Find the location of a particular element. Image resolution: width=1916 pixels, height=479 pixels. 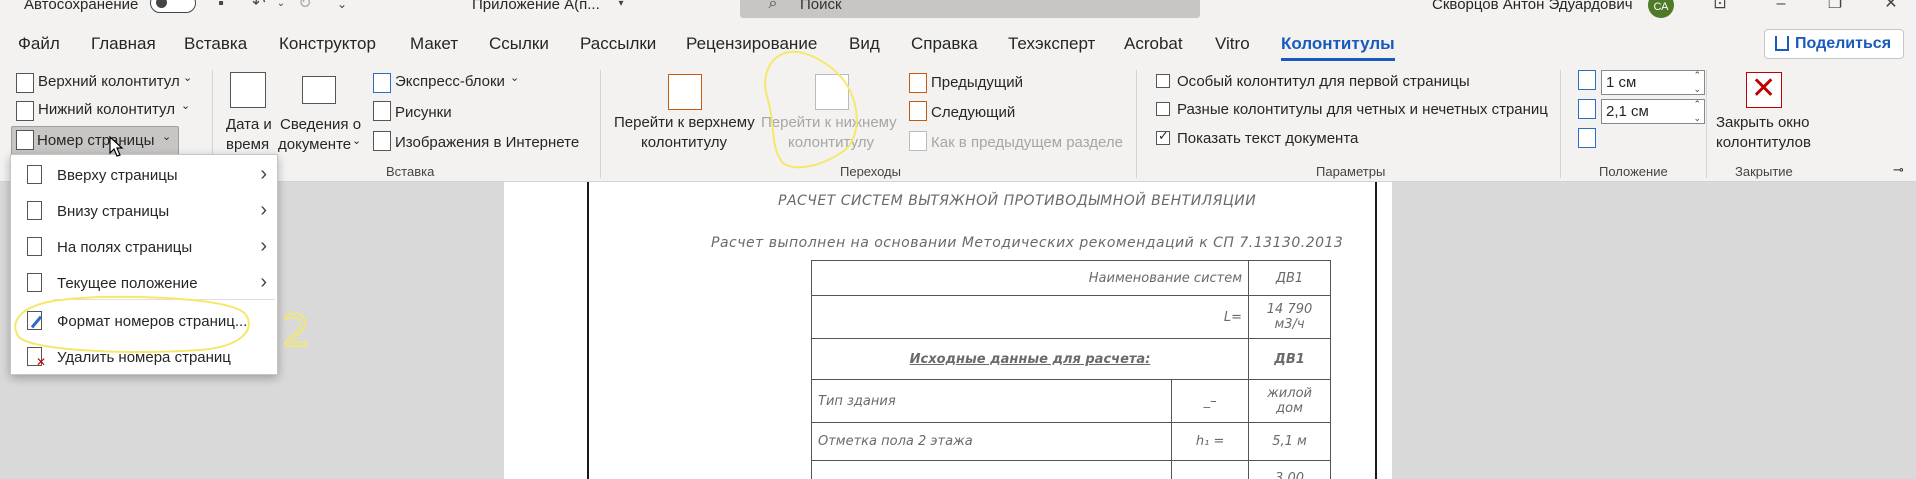

tab-insert: Вставка is located at coordinates (215, 44).